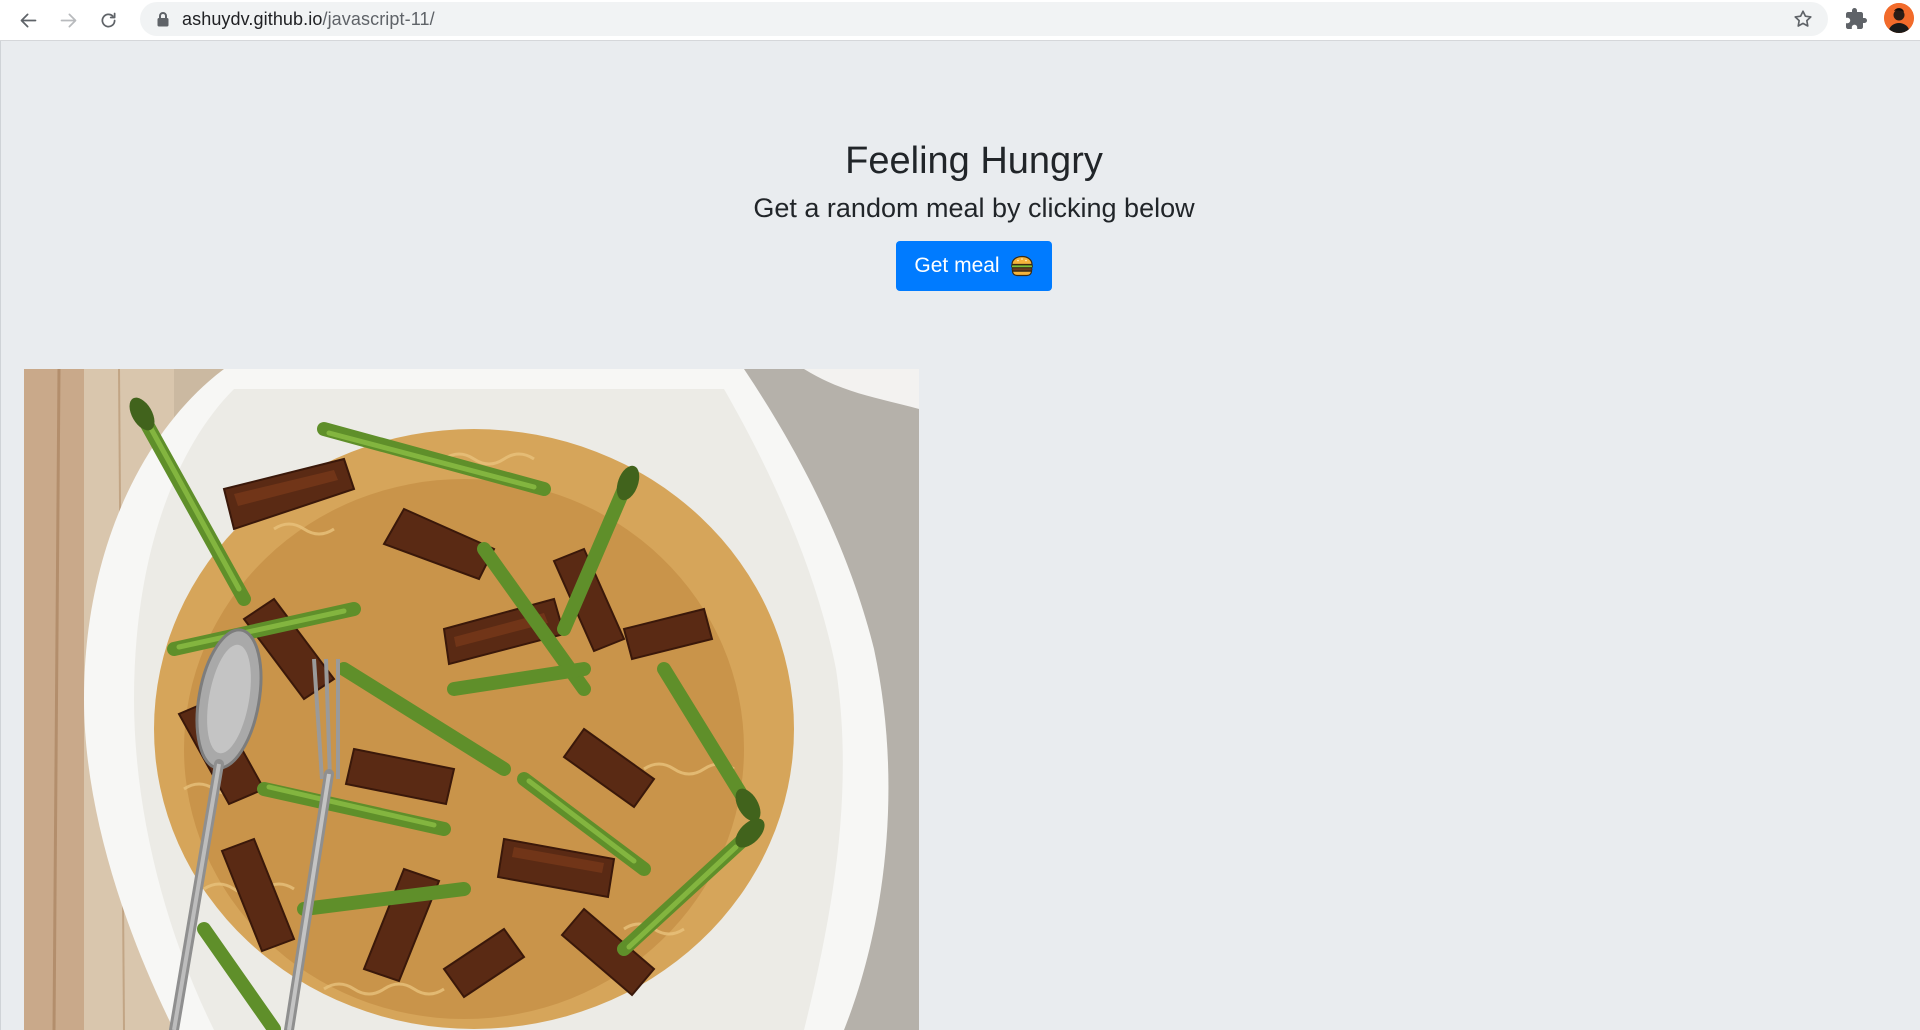  I want to click on extensions-icon, so click(1856, 19).